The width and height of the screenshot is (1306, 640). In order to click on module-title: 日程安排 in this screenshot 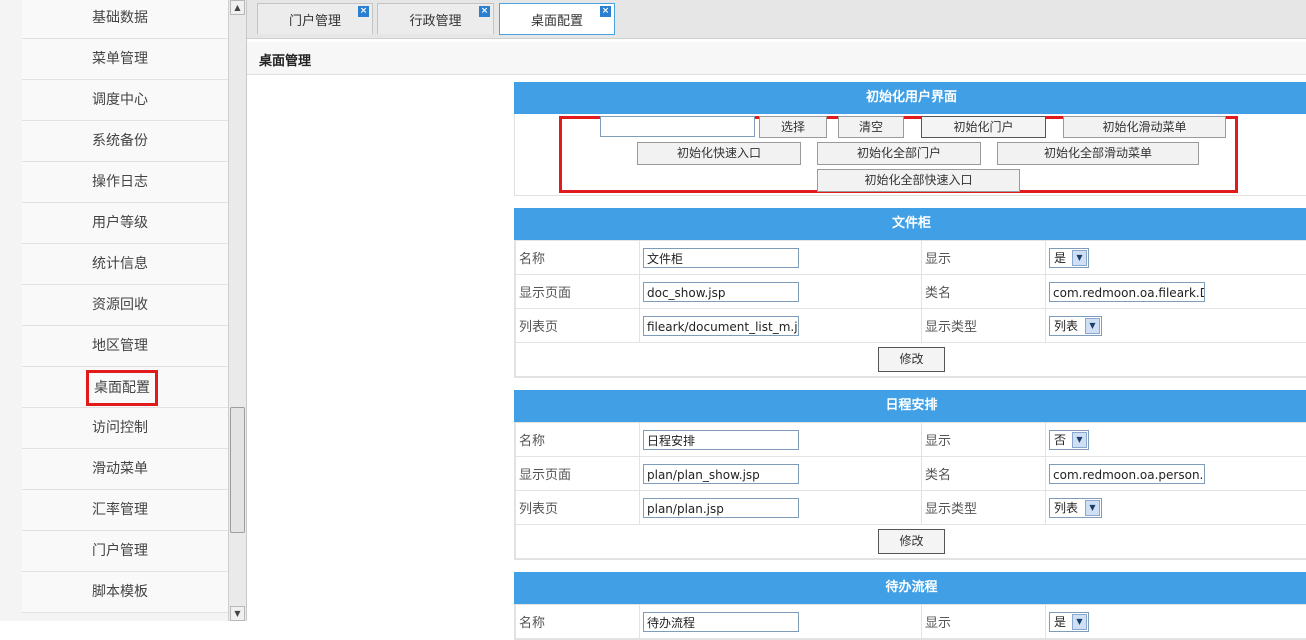, I will do `click(910, 406)`.